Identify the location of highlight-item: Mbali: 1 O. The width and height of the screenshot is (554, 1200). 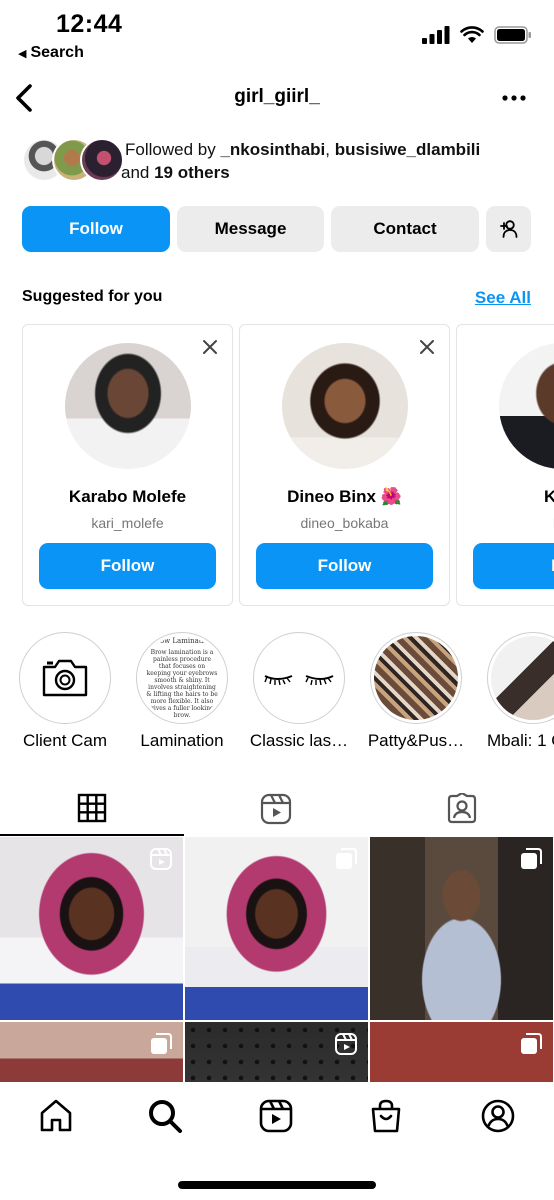
(513, 694).